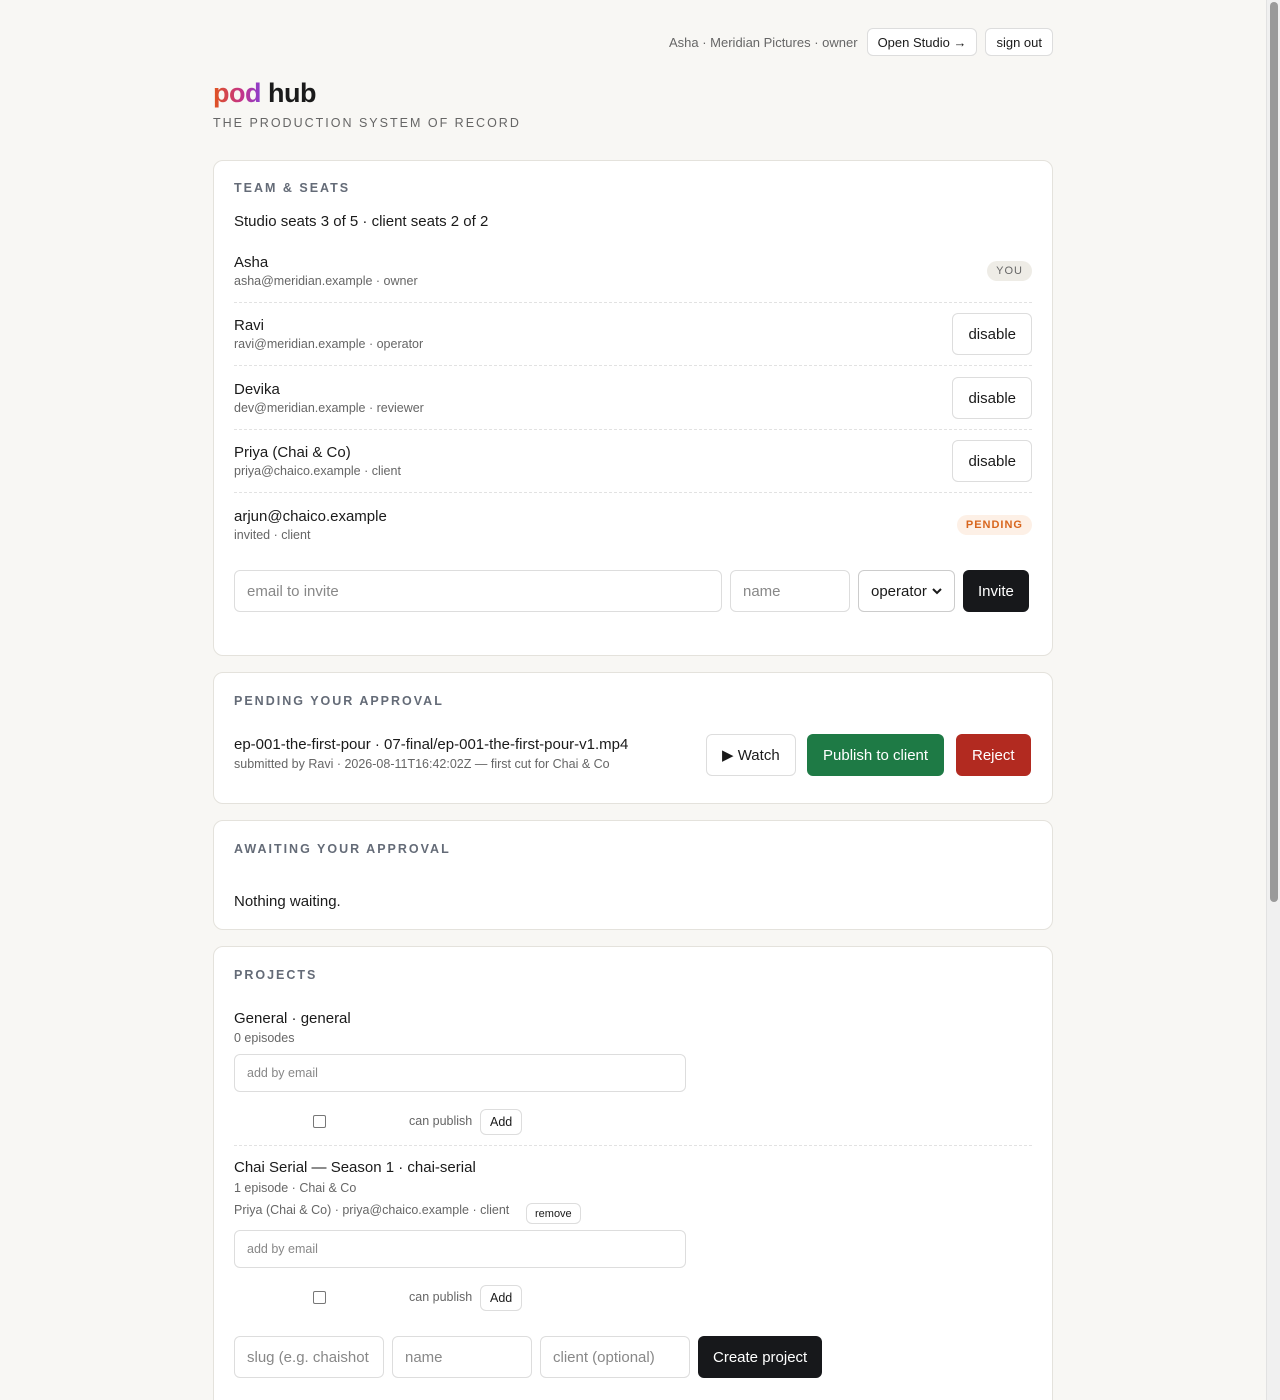 Image resolution: width=1280 pixels, height=1400 pixels. I want to click on pending-badge: PENDING, so click(994, 524).